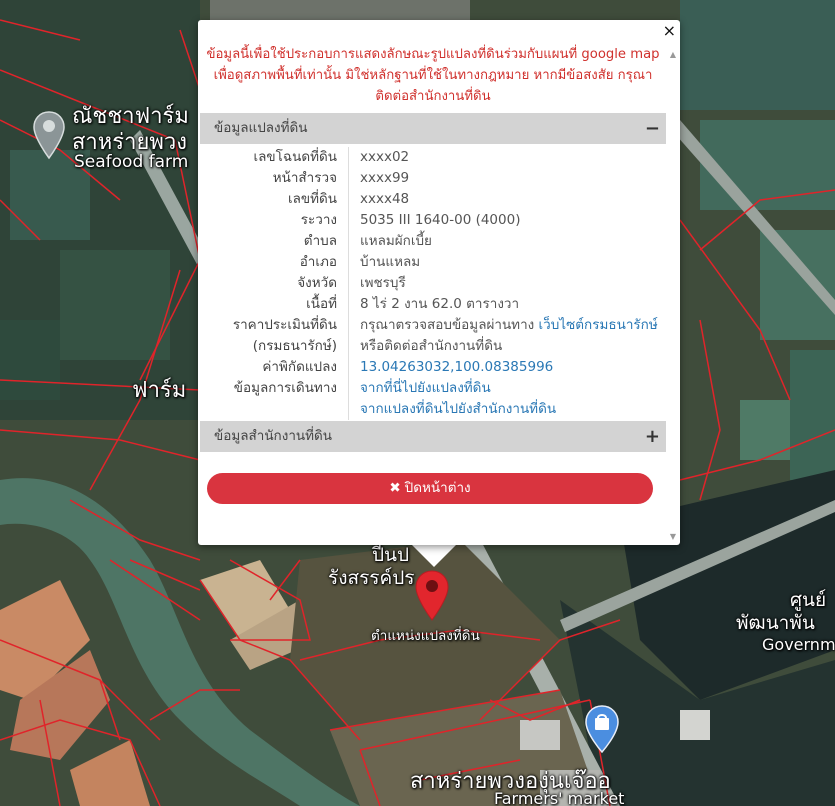  I want to click on table-row: จากแปลงที่ดินไปยังสำนักงานที่ดิน, so click(433, 409).